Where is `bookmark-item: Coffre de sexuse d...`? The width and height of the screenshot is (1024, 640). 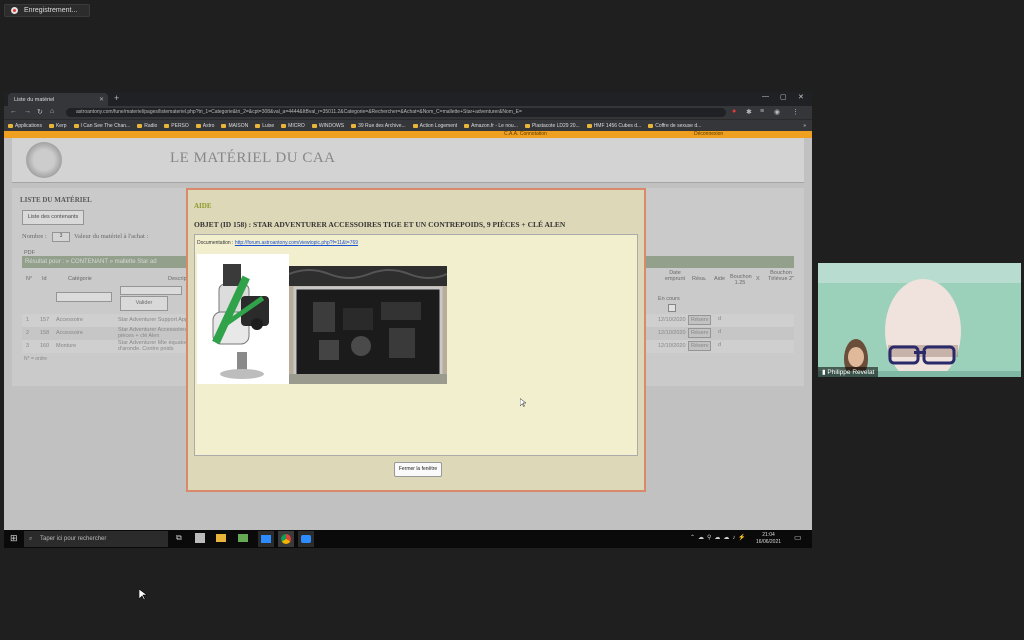
bookmark-item: Coffre de sexuse d... is located at coordinates (674, 126).